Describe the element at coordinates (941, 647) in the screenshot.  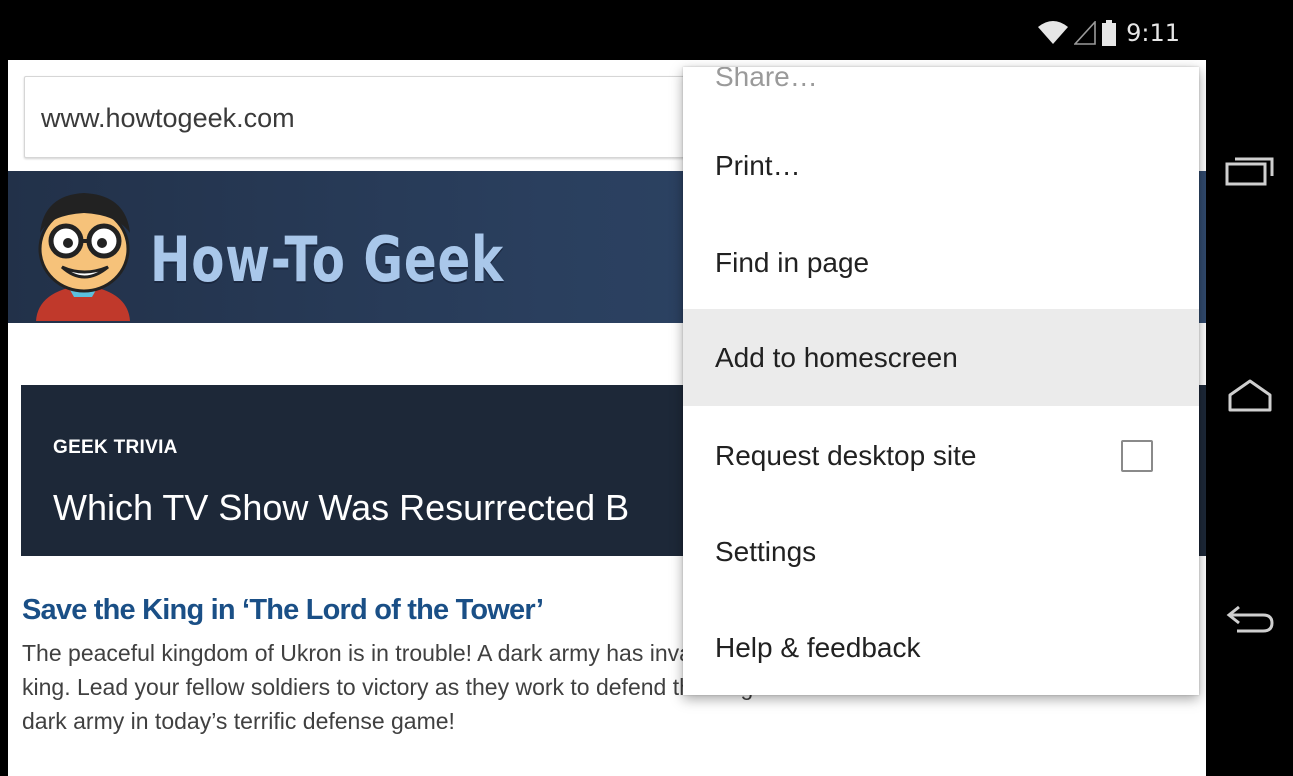
I see `menu-item-help-feedback: Help & feedback` at that location.